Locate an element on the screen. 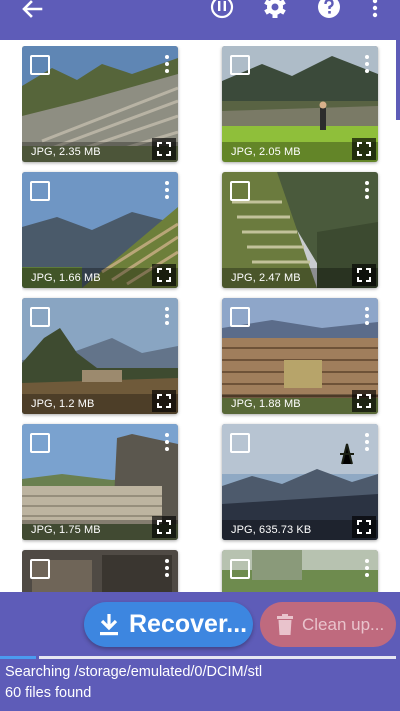  trash-icon is located at coordinates (285, 624).